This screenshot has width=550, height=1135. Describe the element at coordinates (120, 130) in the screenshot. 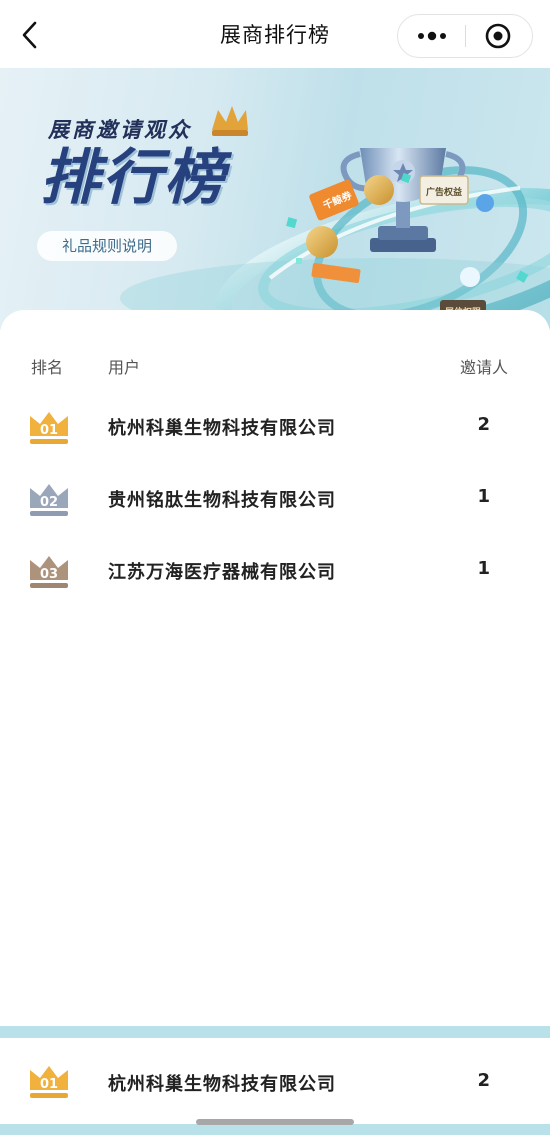

I see `banner-subtitle: 展商邀请观众` at that location.